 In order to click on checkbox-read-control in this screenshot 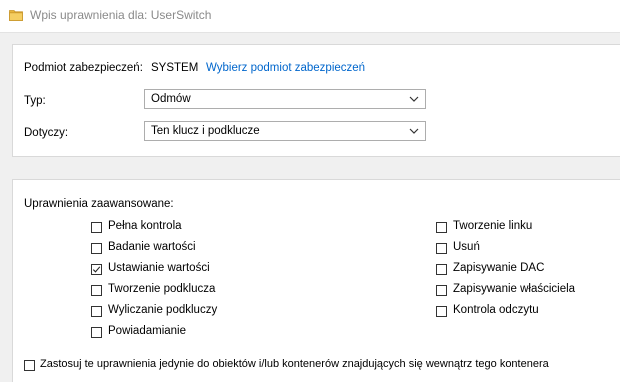, I will do `click(441, 311)`.